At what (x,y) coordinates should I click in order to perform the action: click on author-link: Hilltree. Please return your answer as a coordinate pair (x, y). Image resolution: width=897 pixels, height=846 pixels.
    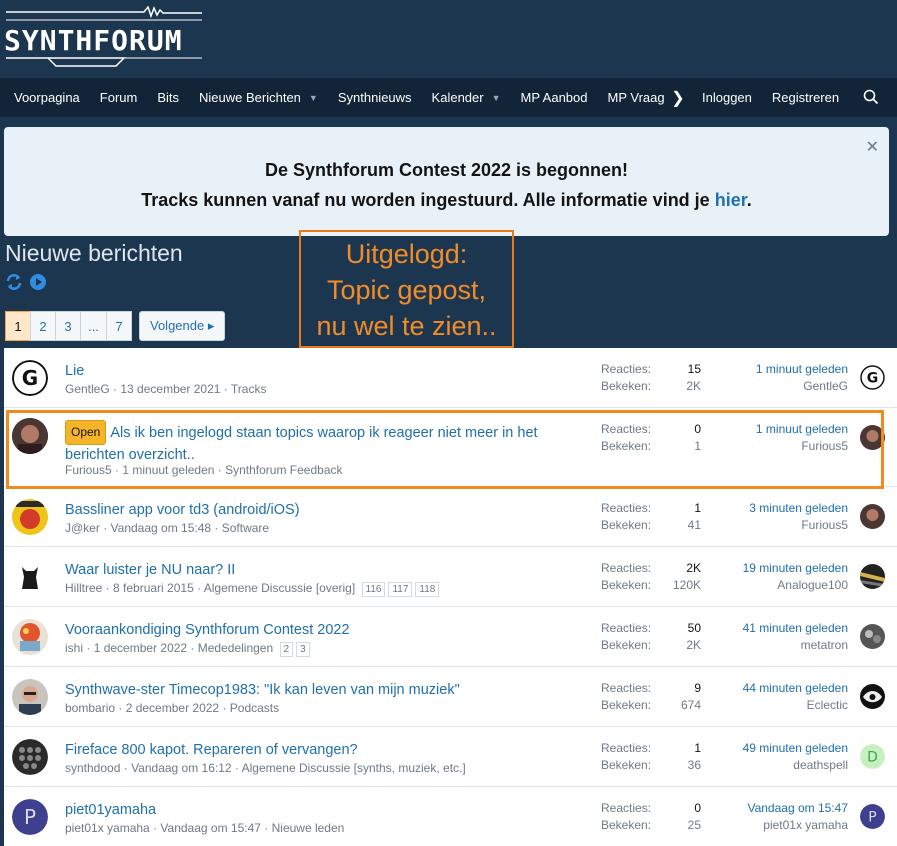
    Looking at the image, I should click on (83, 588).